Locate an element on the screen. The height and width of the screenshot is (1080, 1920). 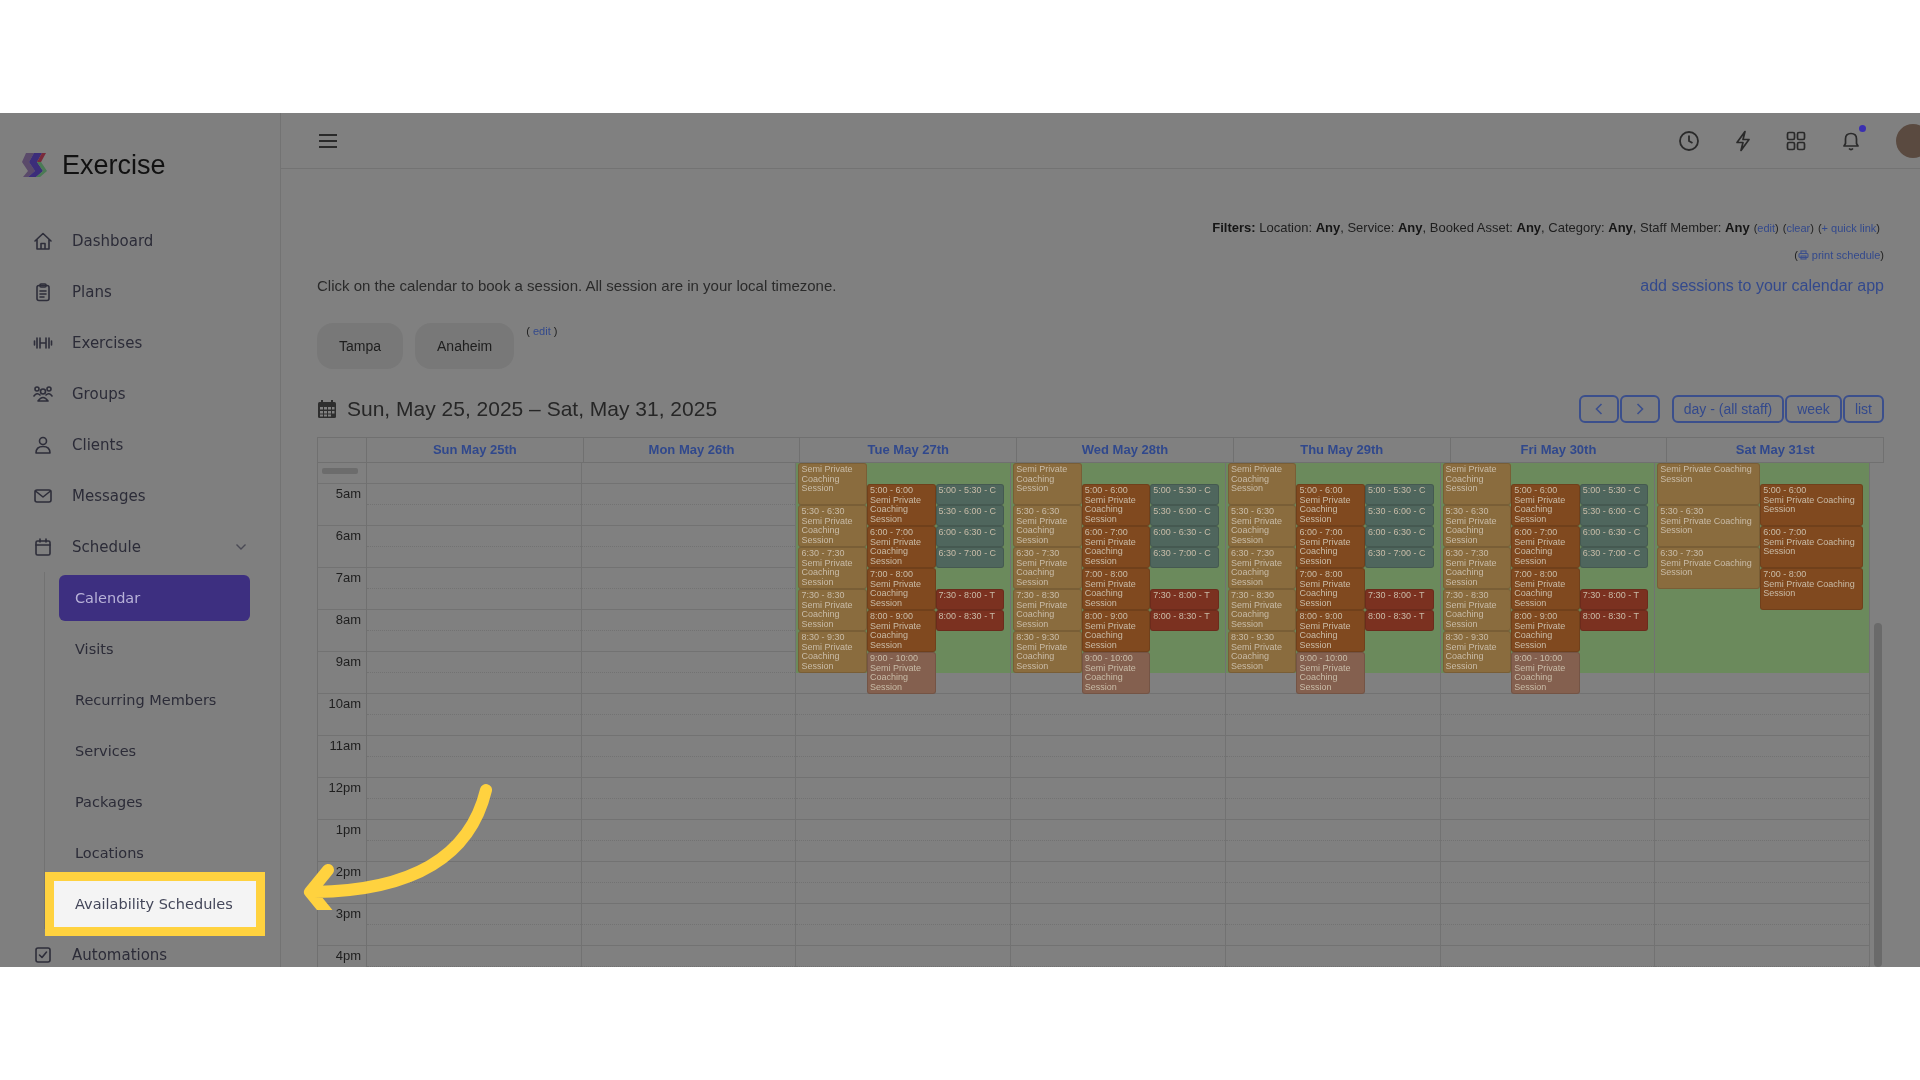
nav-item: Groups is located at coordinates (123, 393).